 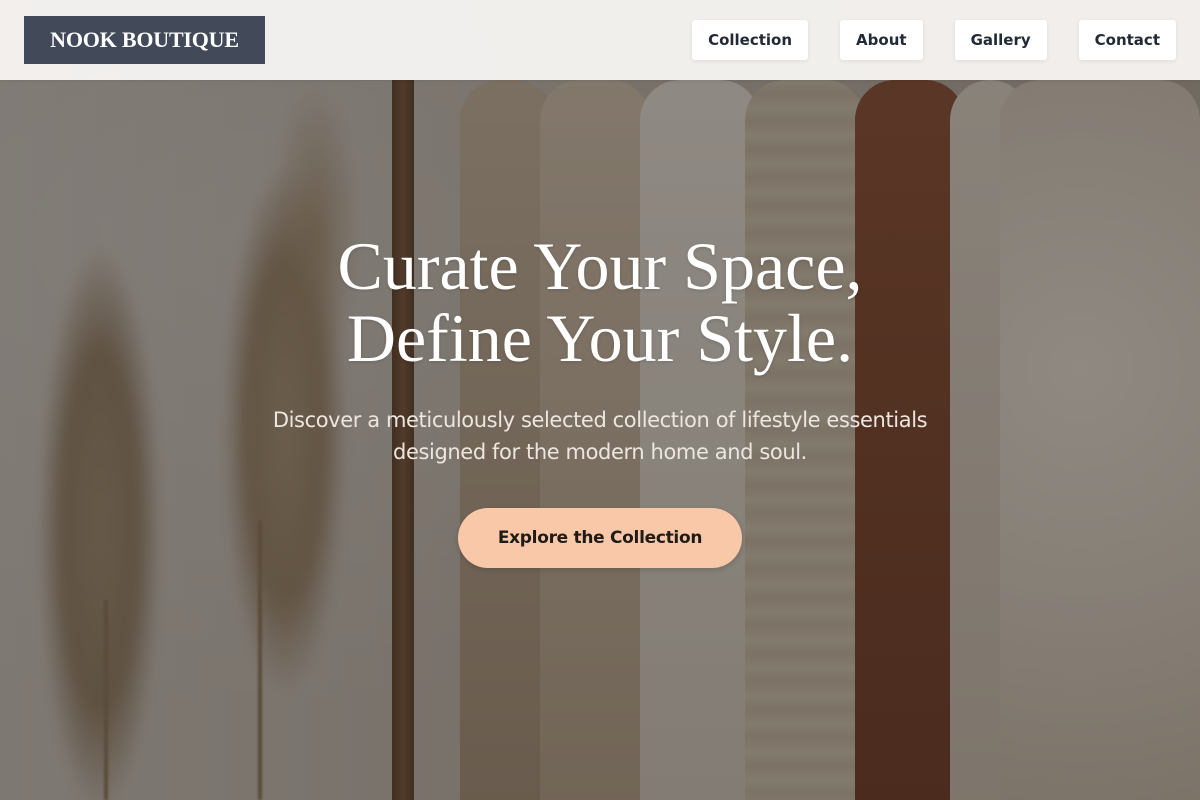 What do you see at coordinates (144, 40) in the screenshot?
I see `brand-logo: NOOK BOUTIQUE` at bounding box center [144, 40].